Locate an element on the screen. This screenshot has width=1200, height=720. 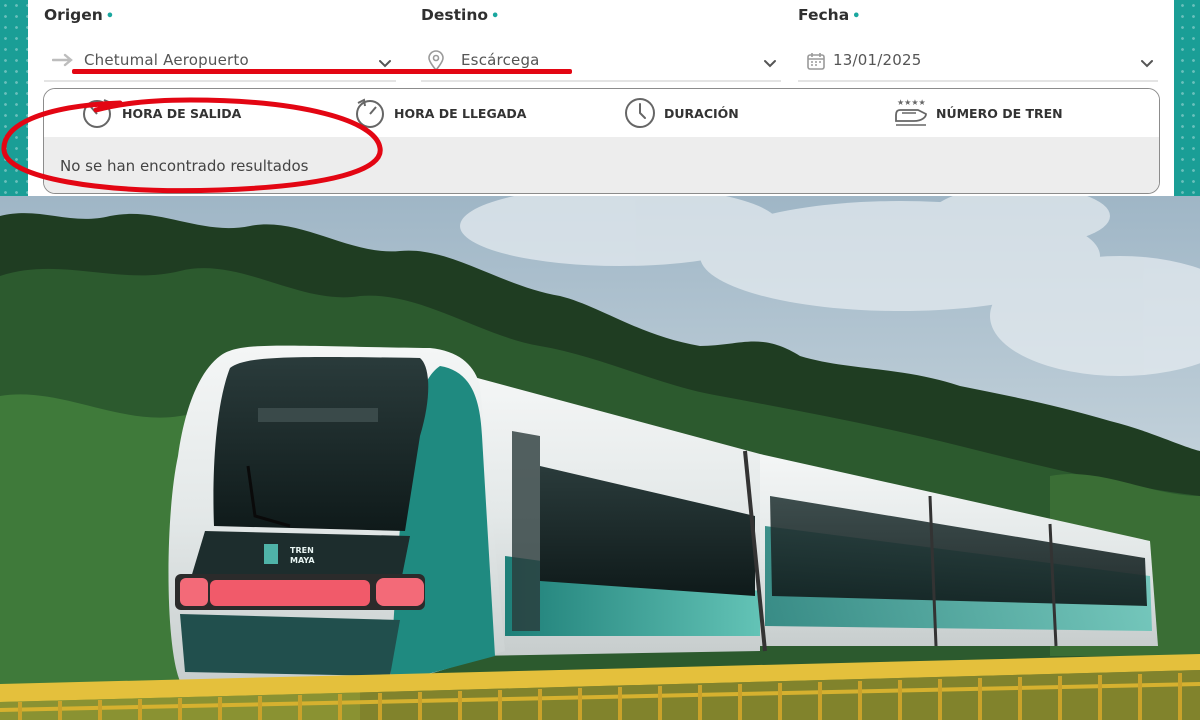
arrival-clock-icon is located at coordinates (370, 113).